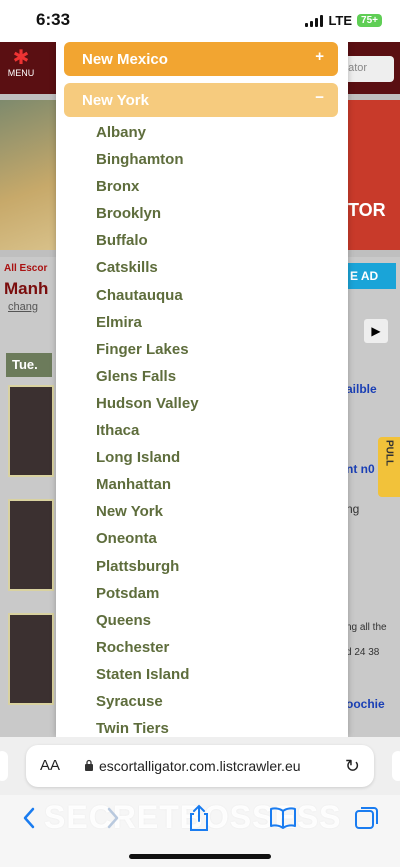  What do you see at coordinates (147, 706) in the screenshot?
I see `city-link: Syracuse` at bounding box center [147, 706].